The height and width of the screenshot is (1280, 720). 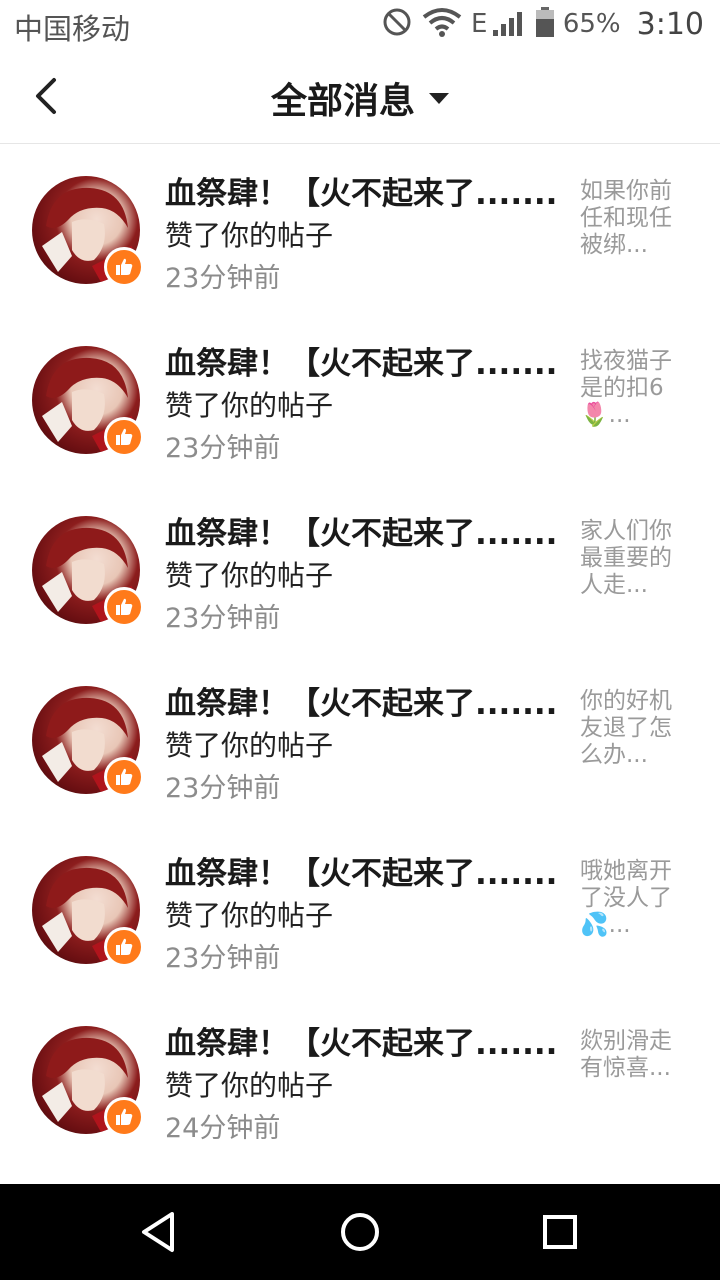 What do you see at coordinates (591, 24) in the screenshot?
I see `battery-percentage: 65%` at bounding box center [591, 24].